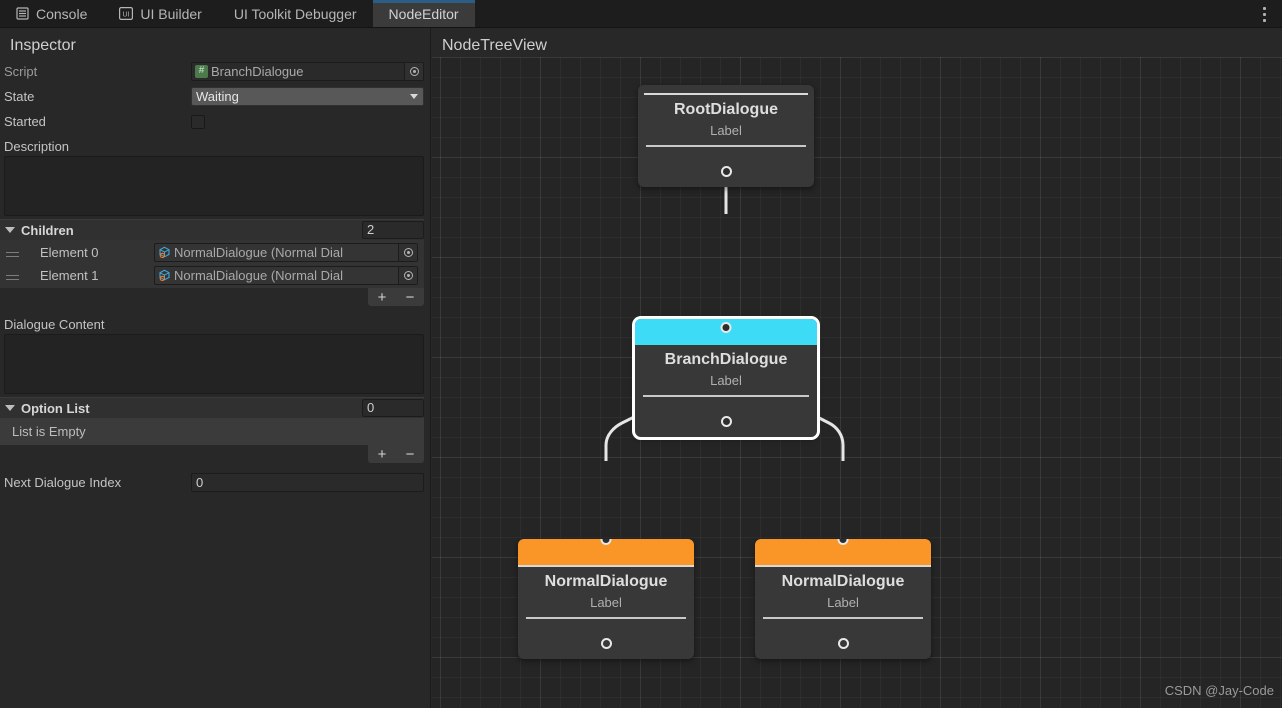 Image resolution: width=1282 pixels, height=708 pixels. I want to click on option-list-foldout-header: Option List 0, so click(212, 407).